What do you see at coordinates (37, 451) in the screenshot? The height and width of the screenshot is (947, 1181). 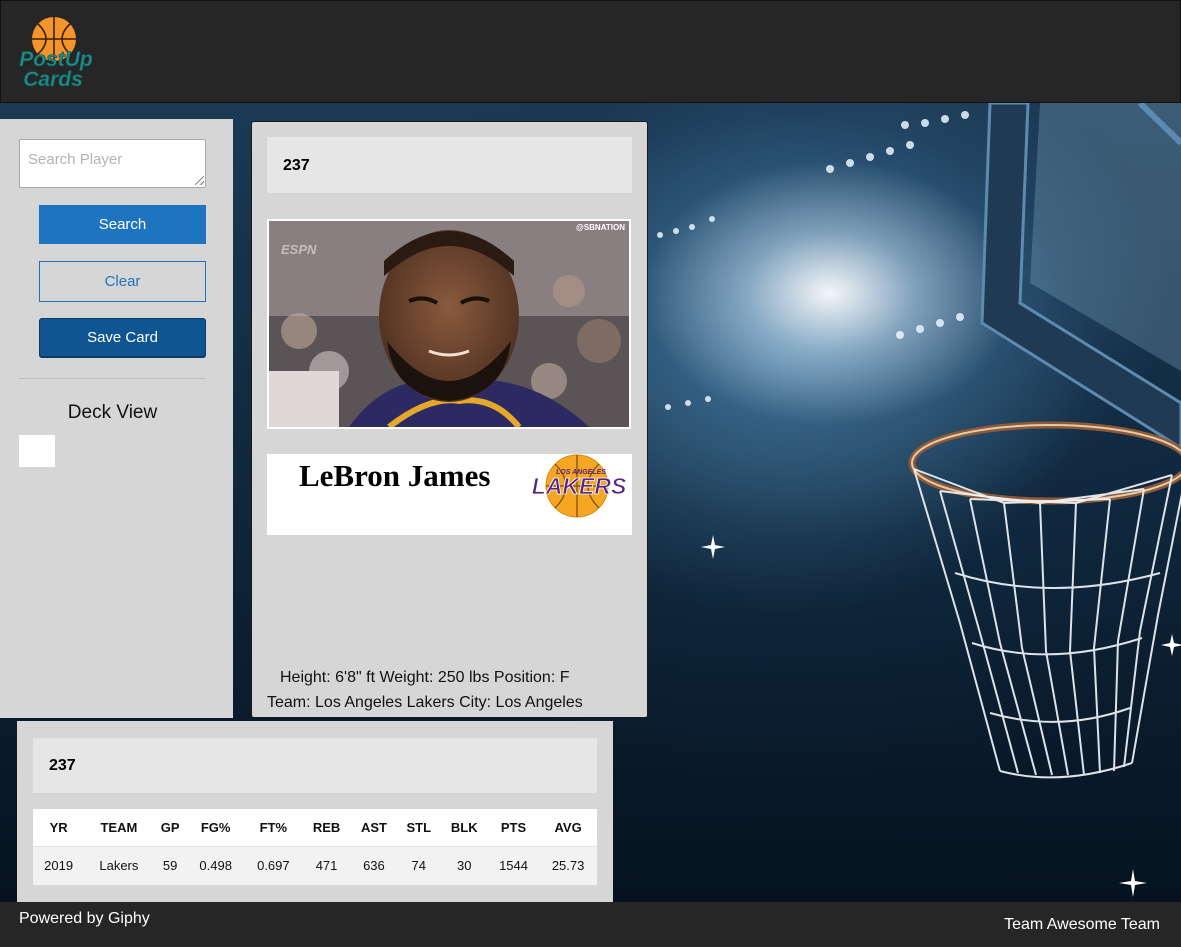 I see `deck-card-slot` at bounding box center [37, 451].